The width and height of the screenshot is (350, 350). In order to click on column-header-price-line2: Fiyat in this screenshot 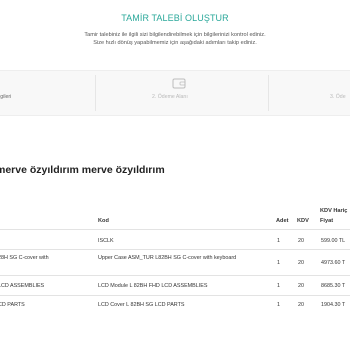, I will do `click(327, 221)`.